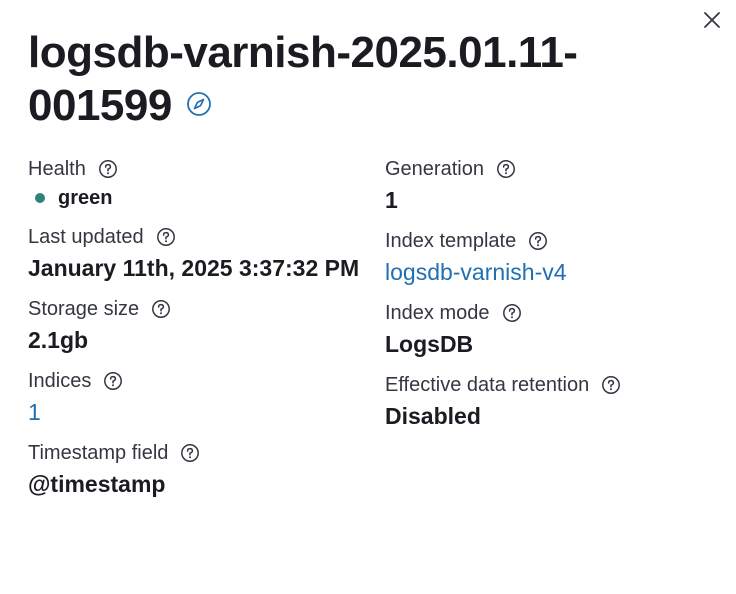  What do you see at coordinates (200, 471) in the screenshot?
I see `timestamp-field-field: Timestamp field @timestamp` at bounding box center [200, 471].